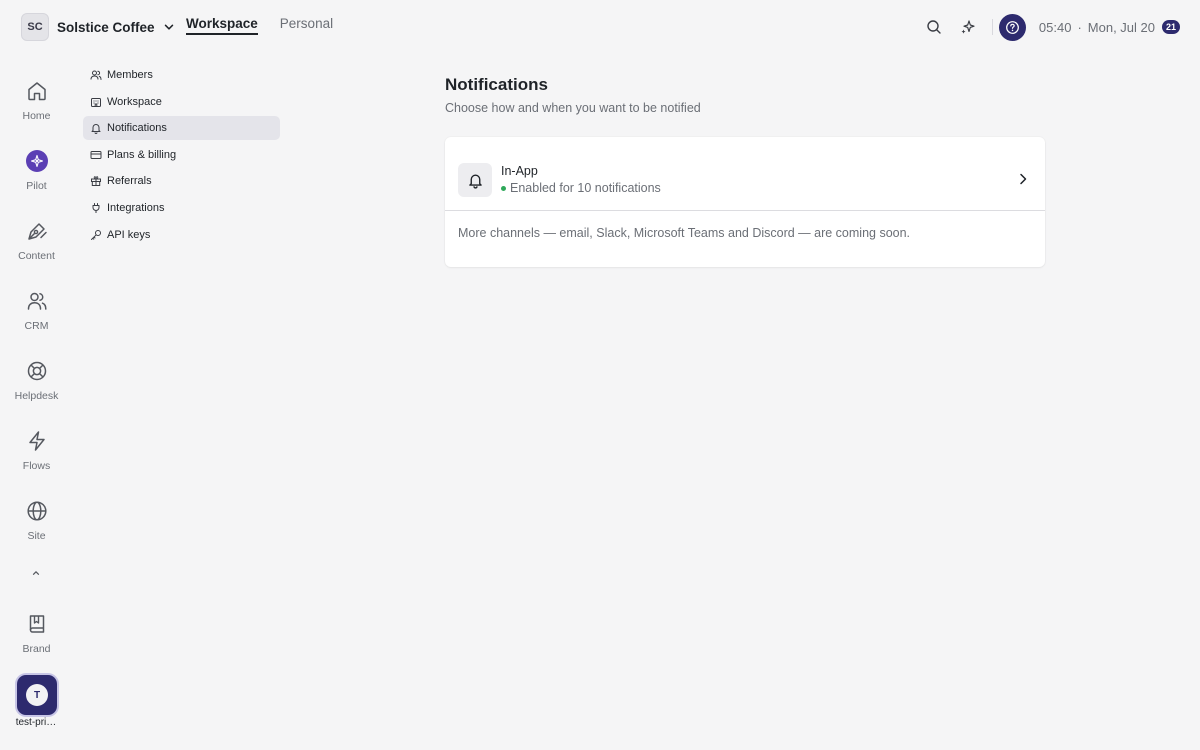 The width and height of the screenshot is (1200, 750). I want to click on rail-item-flows: Flows, so click(36, 451).